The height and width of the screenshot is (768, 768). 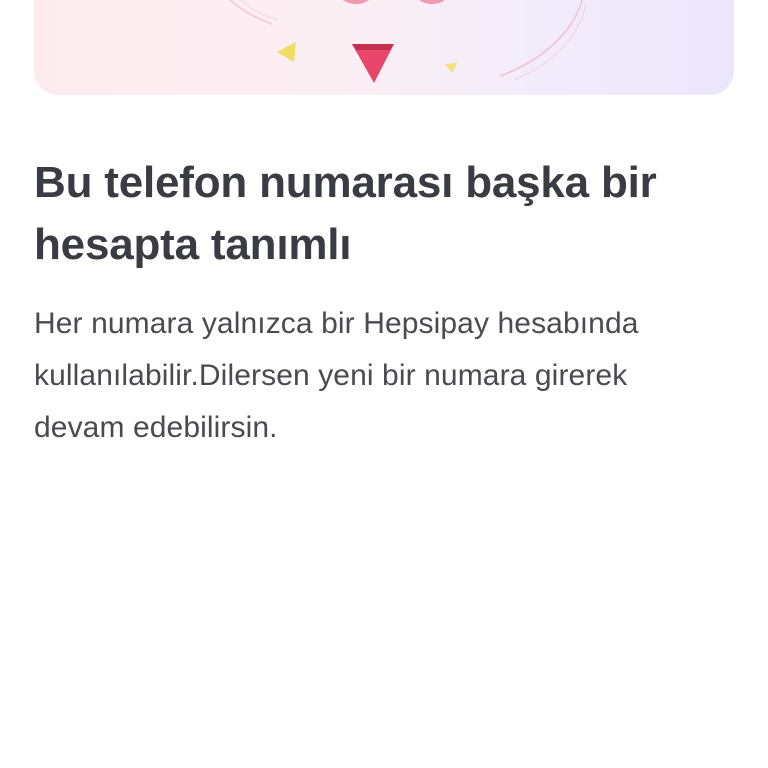 What do you see at coordinates (451, 68) in the screenshot?
I see `small-yellow-confetti` at bounding box center [451, 68].